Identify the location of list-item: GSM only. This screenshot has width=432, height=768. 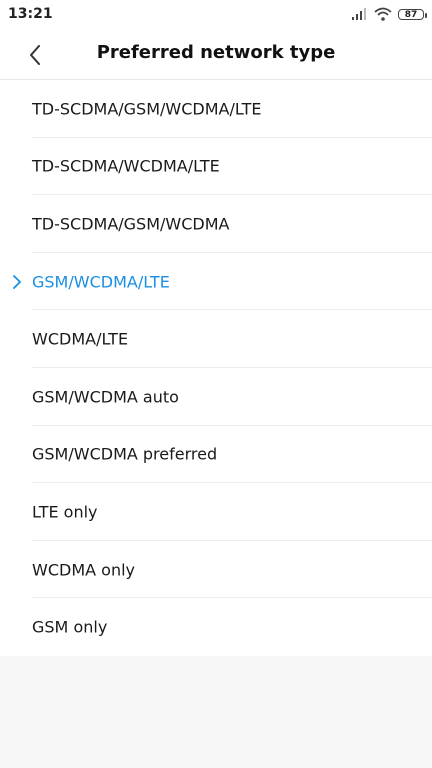
(216, 627).